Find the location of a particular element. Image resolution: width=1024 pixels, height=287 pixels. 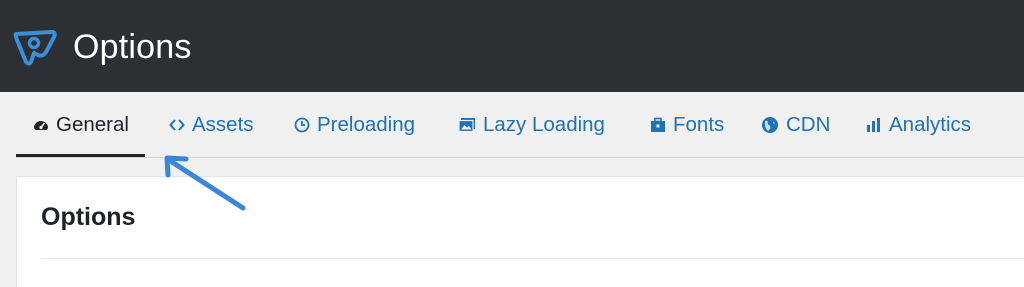

tab-label: Fonts is located at coordinates (699, 124).